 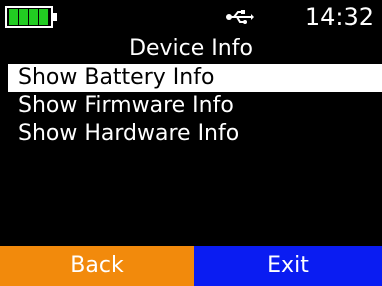 What do you see at coordinates (195, 78) in the screenshot?
I see `menu-item-battery-info: Show Battery Info` at bounding box center [195, 78].